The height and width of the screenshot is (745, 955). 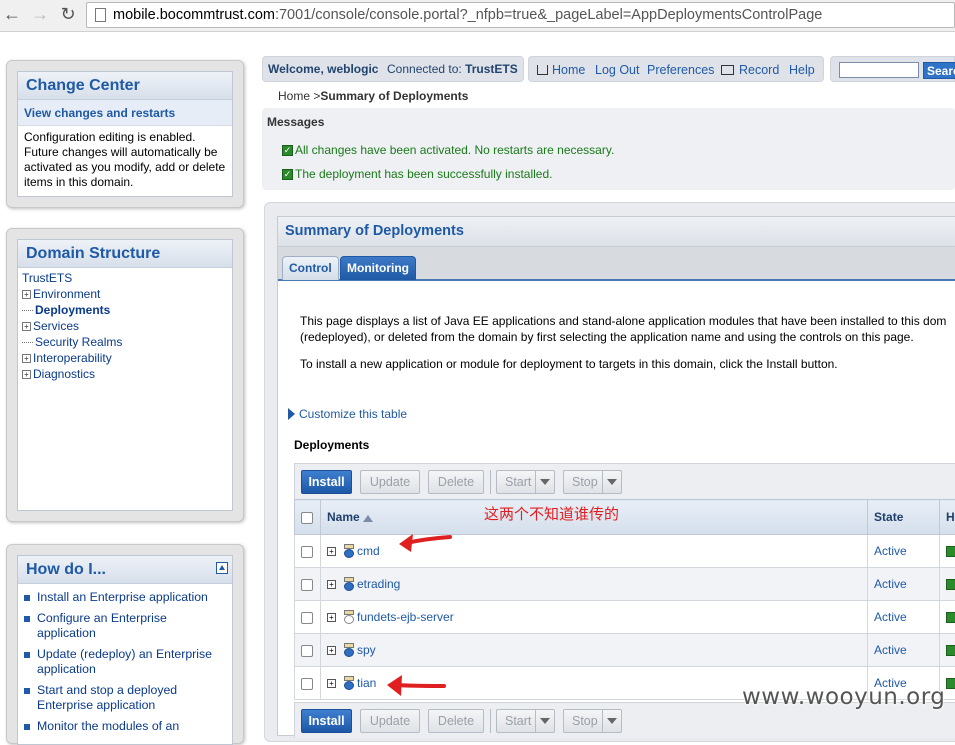 What do you see at coordinates (108, 726) in the screenshot?
I see `how-do-i-link: Monitor the modules of an` at bounding box center [108, 726].